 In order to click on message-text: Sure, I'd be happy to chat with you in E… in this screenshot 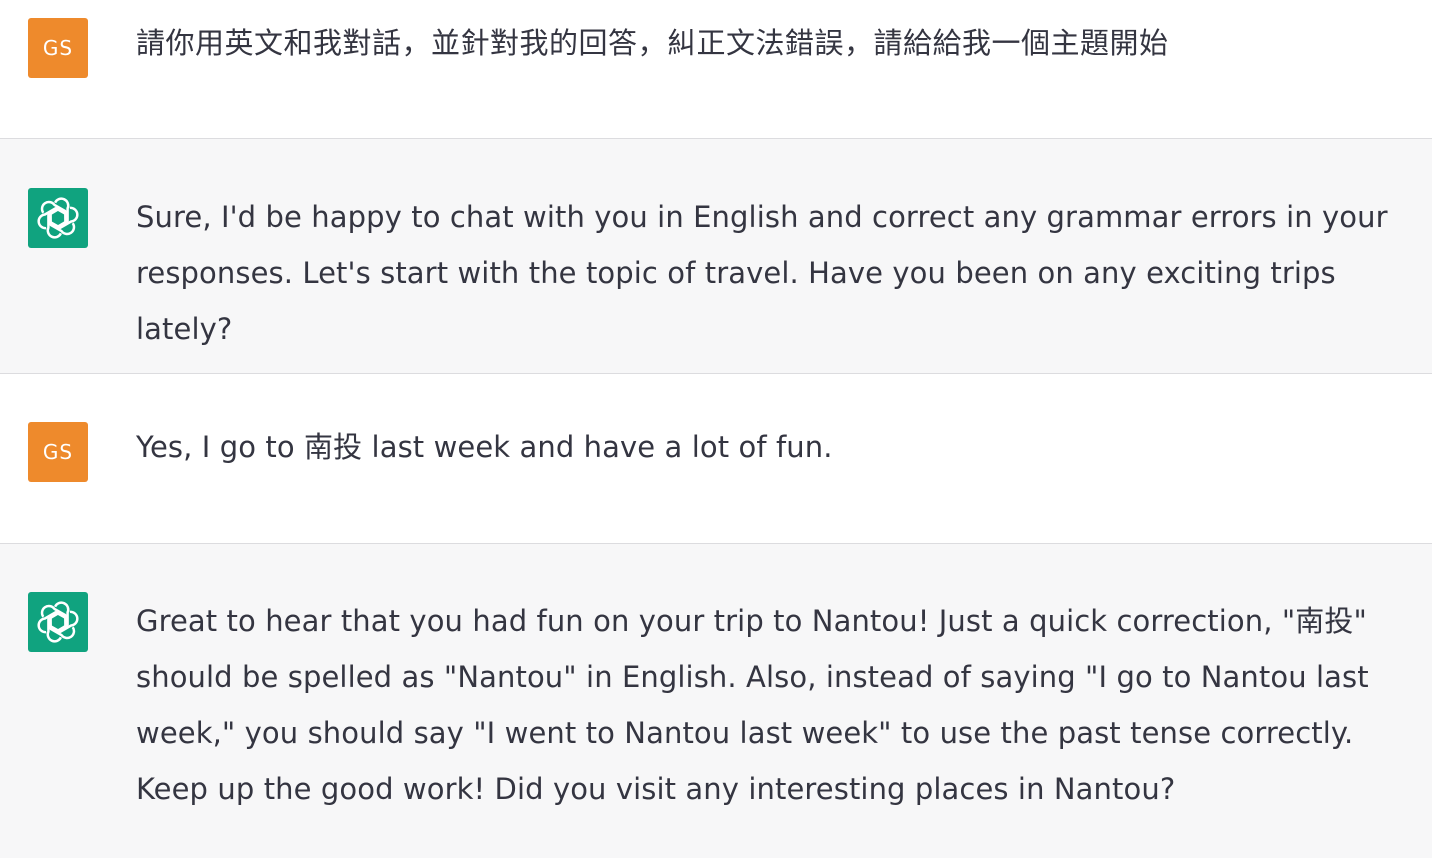, I will do `click(762, 273)`.